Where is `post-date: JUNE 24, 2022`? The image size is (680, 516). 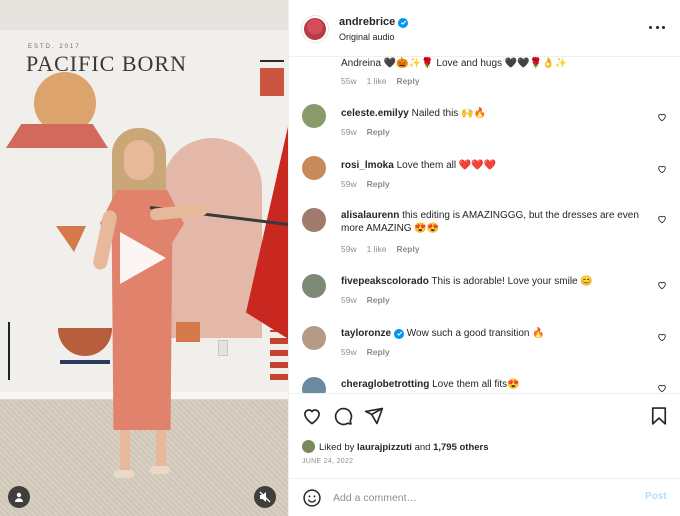 post-date: JUNE 24, 2022 is located at coordinates (328, 461).